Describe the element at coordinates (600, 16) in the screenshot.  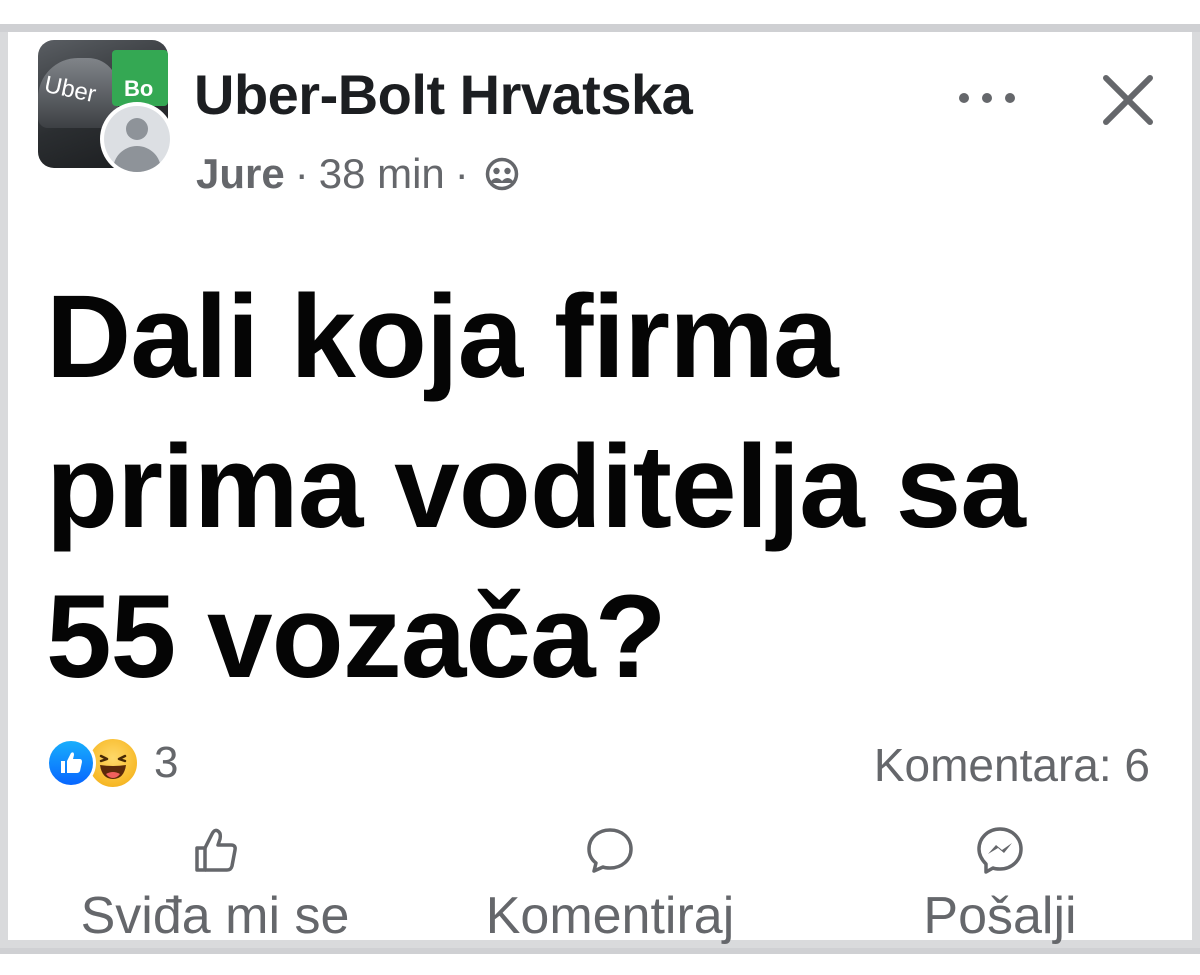
I see `top-divider` at that location.